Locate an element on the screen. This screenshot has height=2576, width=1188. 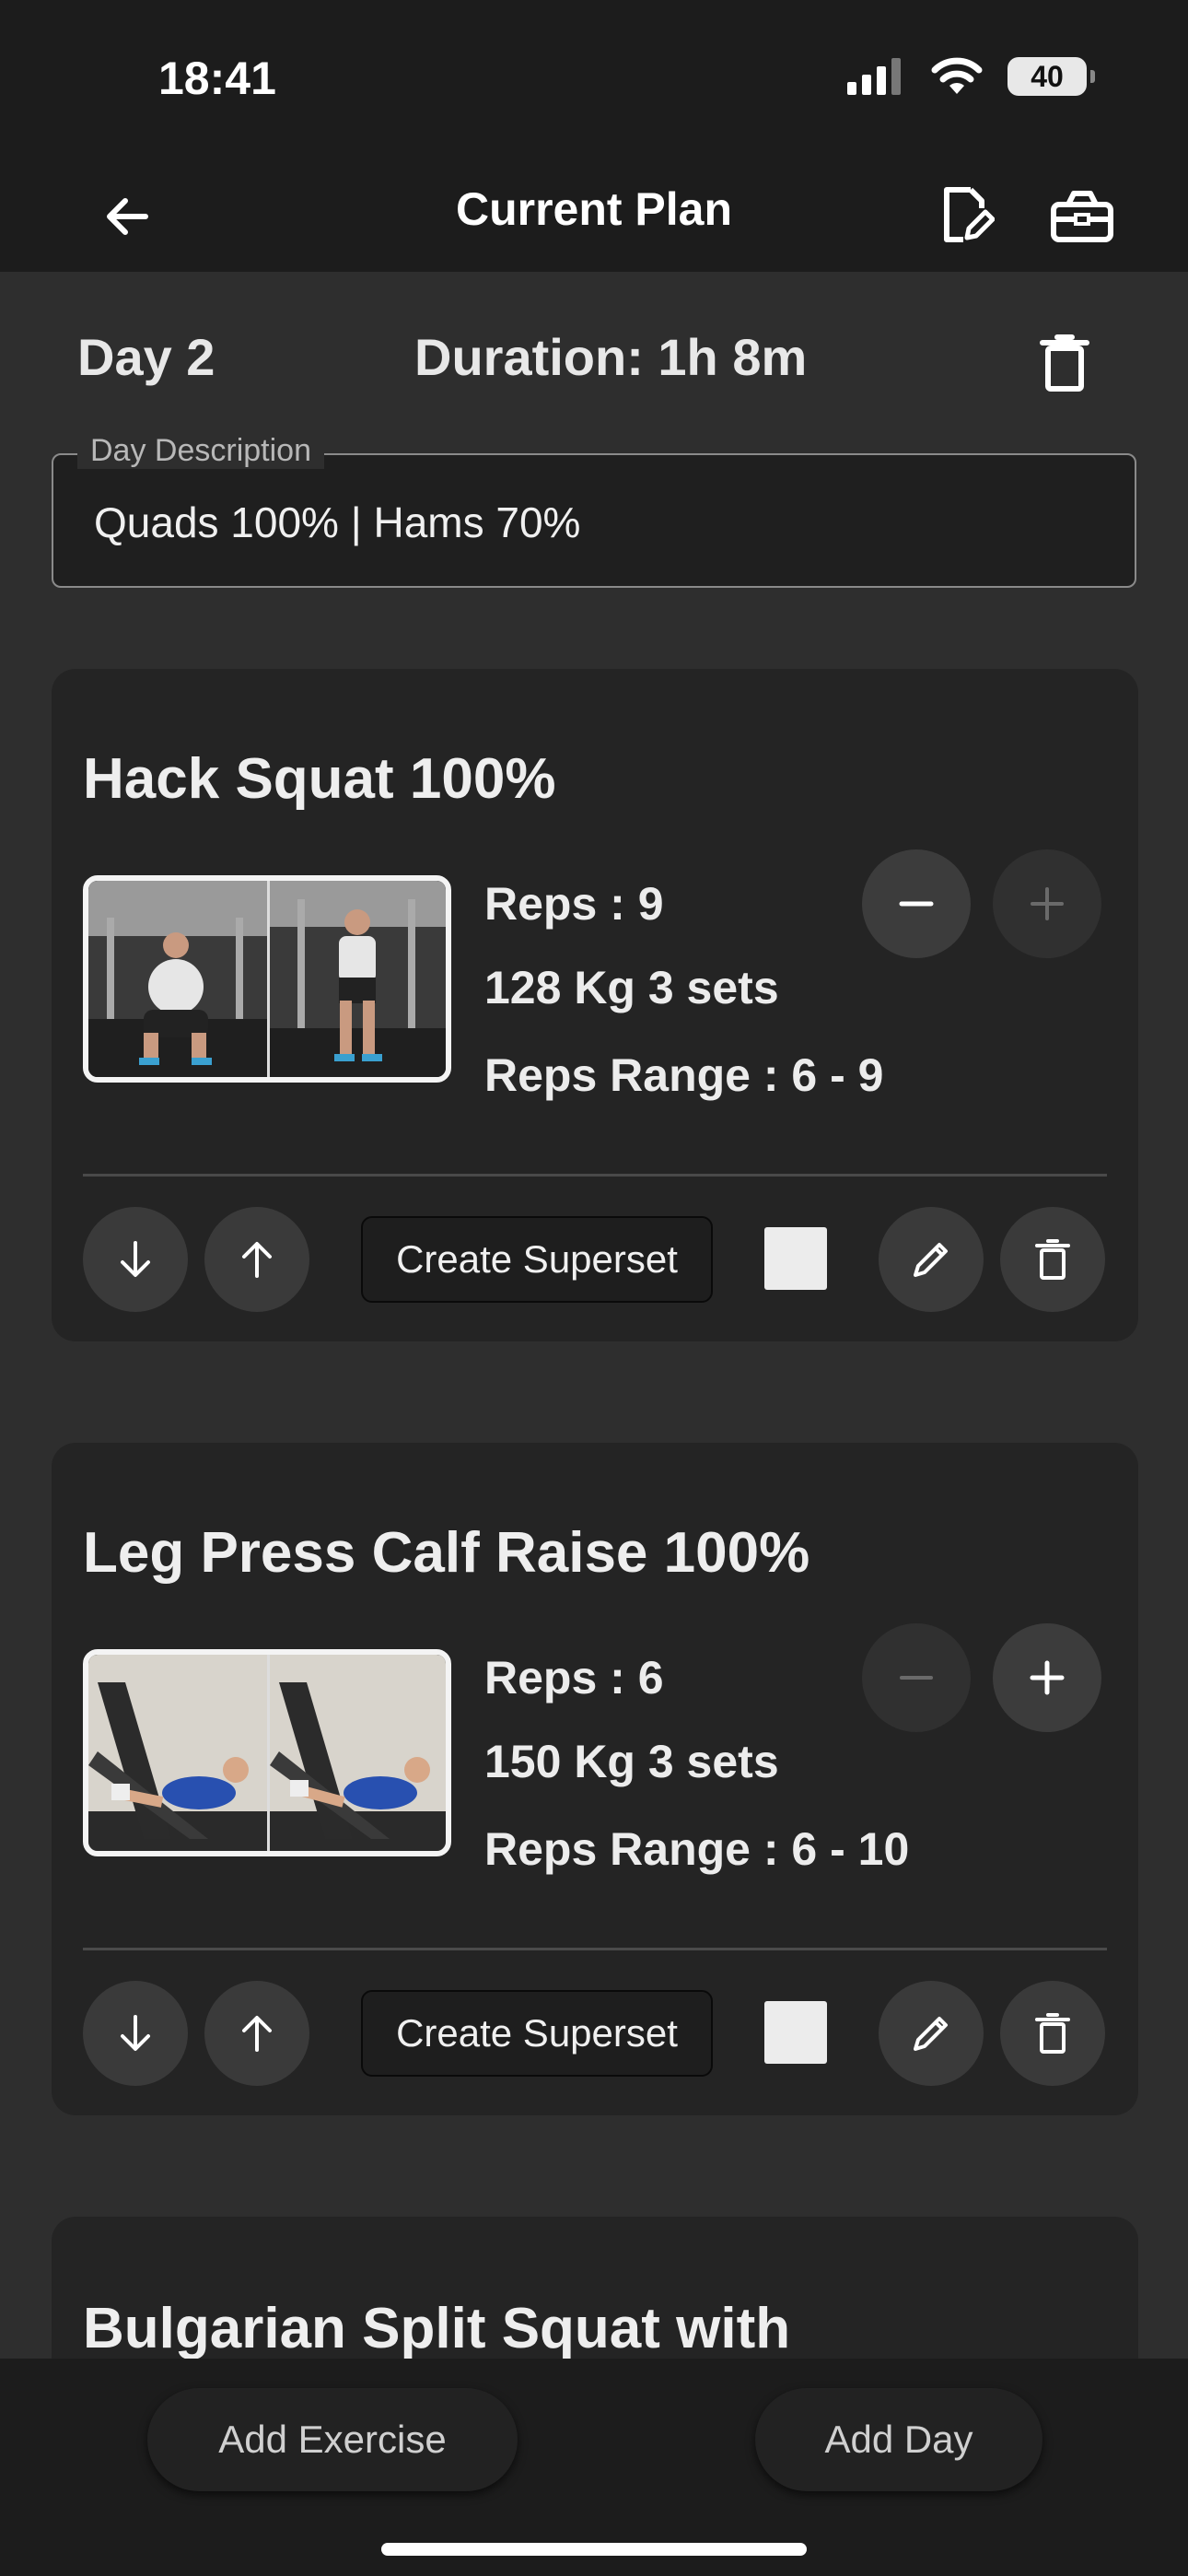
day-label: Day 2 is located at coordinates (146, 357).